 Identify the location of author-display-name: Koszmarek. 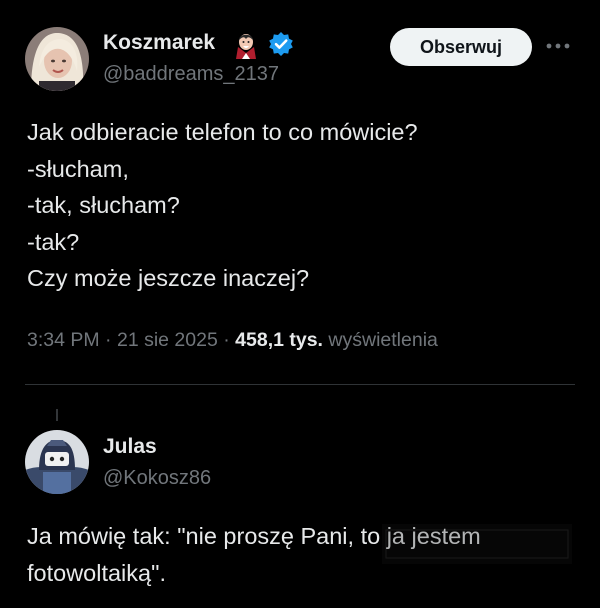
(159, 43).